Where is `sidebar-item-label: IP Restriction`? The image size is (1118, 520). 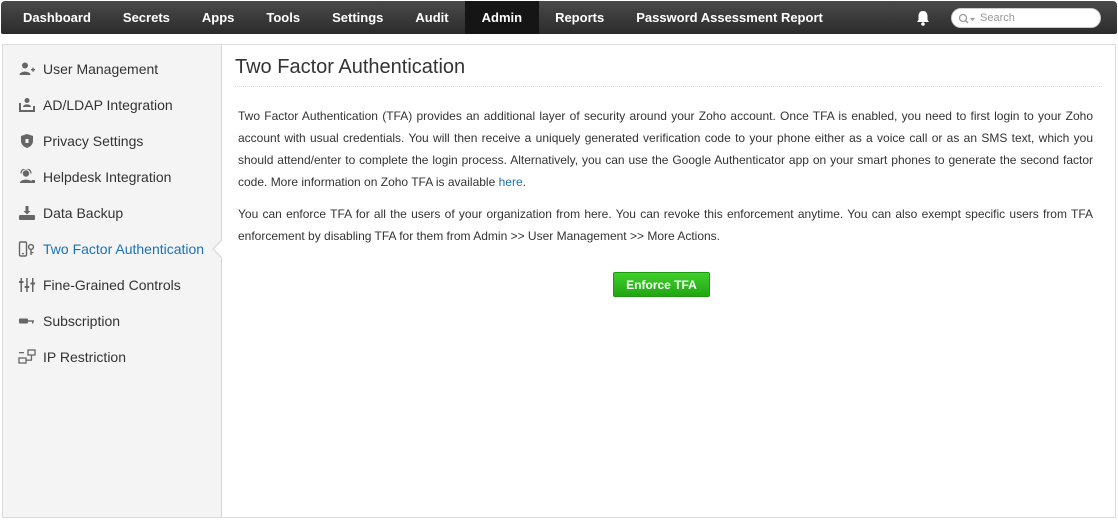
sidebar-item-label: IP Restriction is located at coordinates (84, 357).